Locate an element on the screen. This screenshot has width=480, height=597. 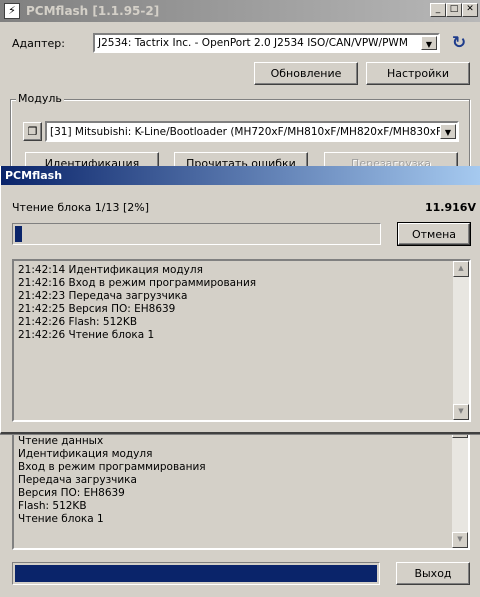
list-item: 21:42:25 Версия ПО: EH8639 is located at coordinates (97, 309).